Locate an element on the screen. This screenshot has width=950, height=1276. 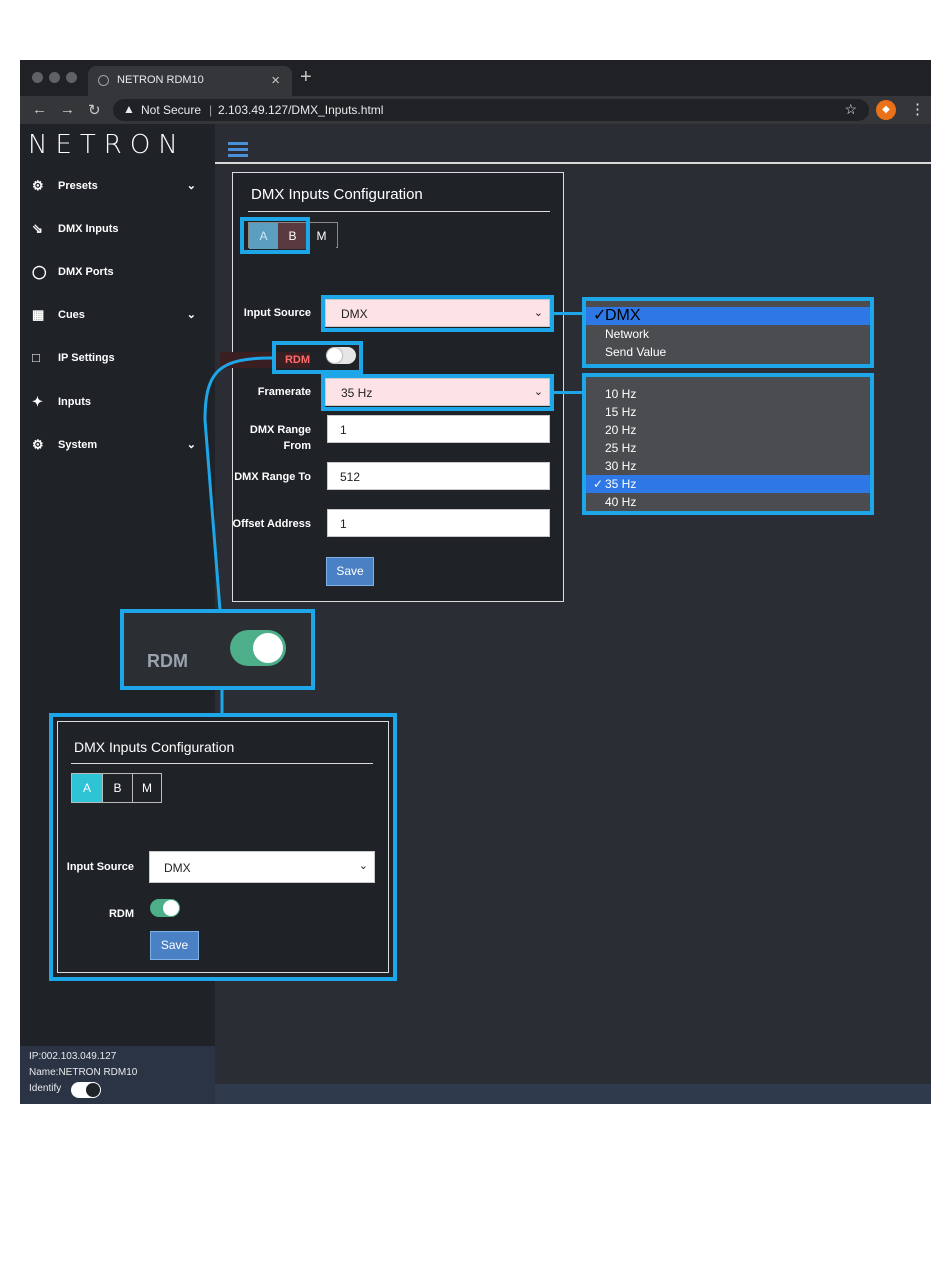
security-label: Not Secure is located at coordinates (171, 110).